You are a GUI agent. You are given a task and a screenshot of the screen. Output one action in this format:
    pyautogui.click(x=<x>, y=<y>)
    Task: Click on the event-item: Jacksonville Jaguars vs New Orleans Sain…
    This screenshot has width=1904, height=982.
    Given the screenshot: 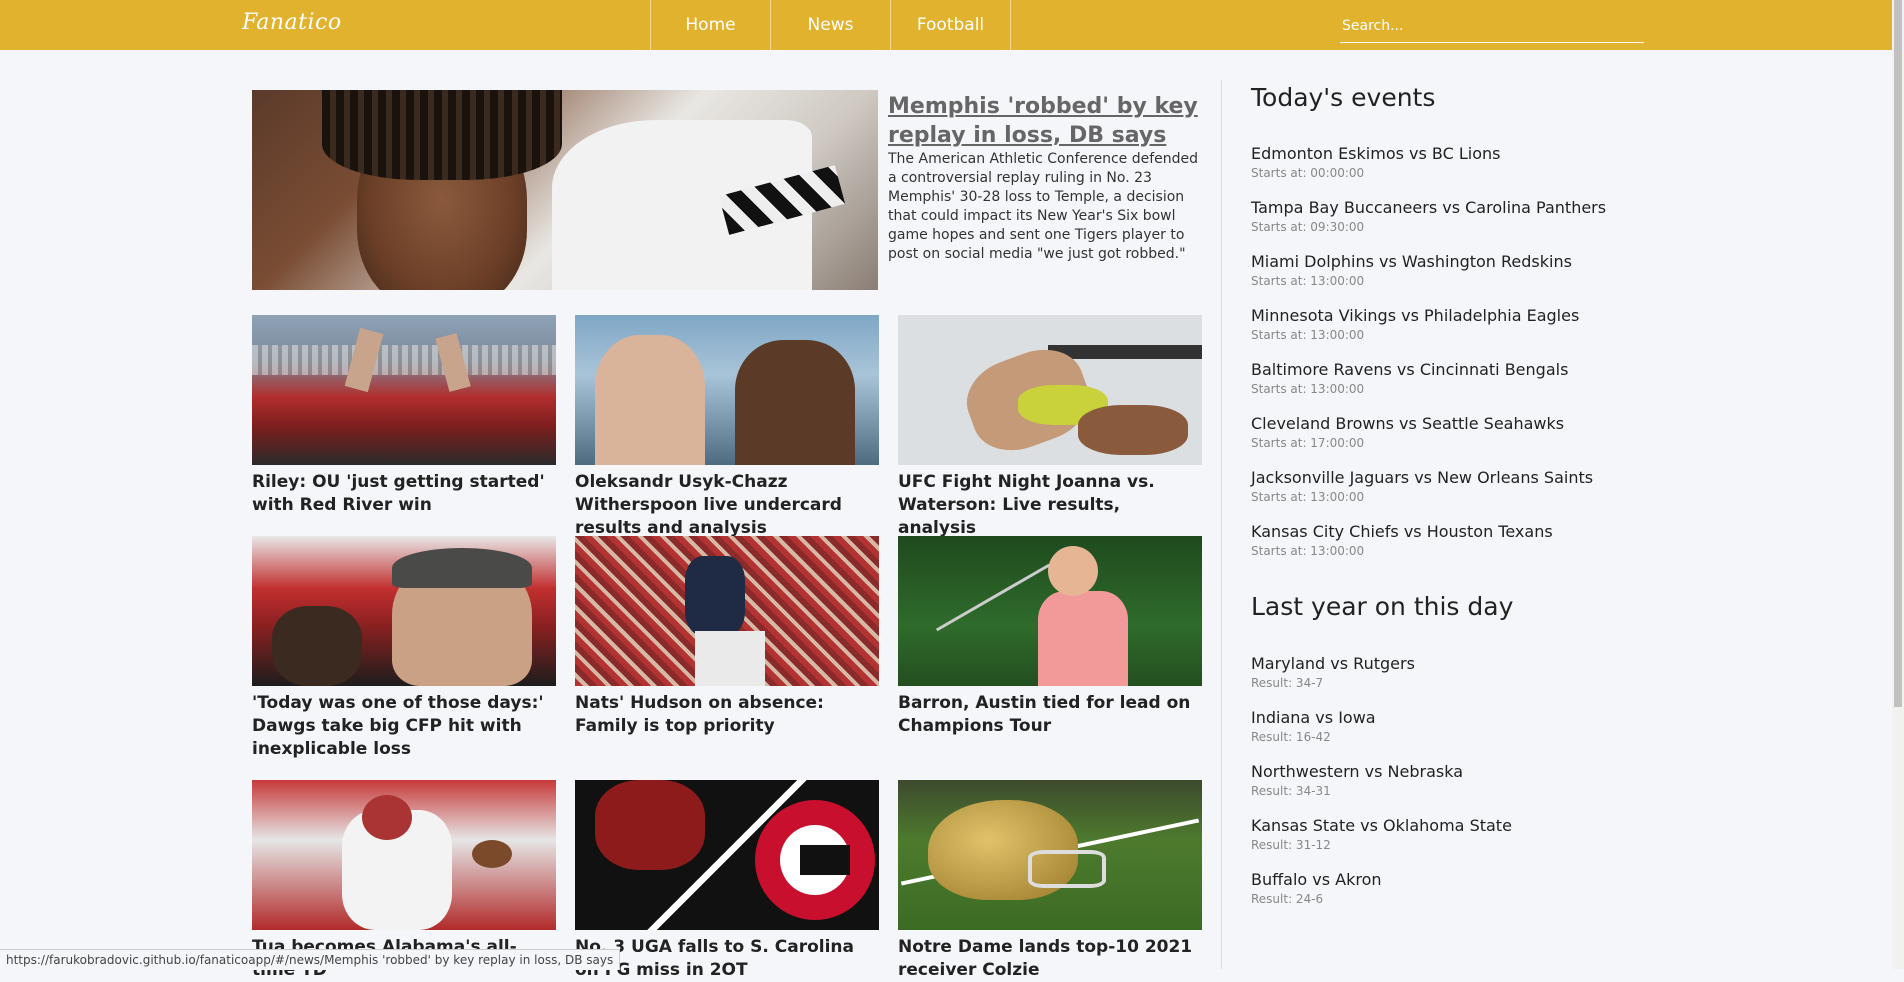 What is the action you would take?
    pyautogui.click(x=1461, y=486)
    